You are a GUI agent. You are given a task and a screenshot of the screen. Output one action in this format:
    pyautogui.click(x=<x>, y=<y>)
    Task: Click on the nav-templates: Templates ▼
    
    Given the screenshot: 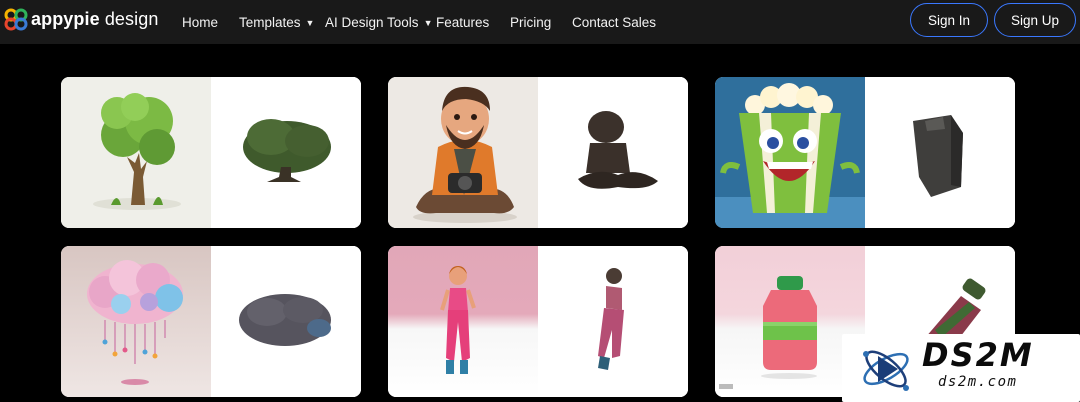 What is the action you would take?
    pyautogui.click(x=276, y=22)
    